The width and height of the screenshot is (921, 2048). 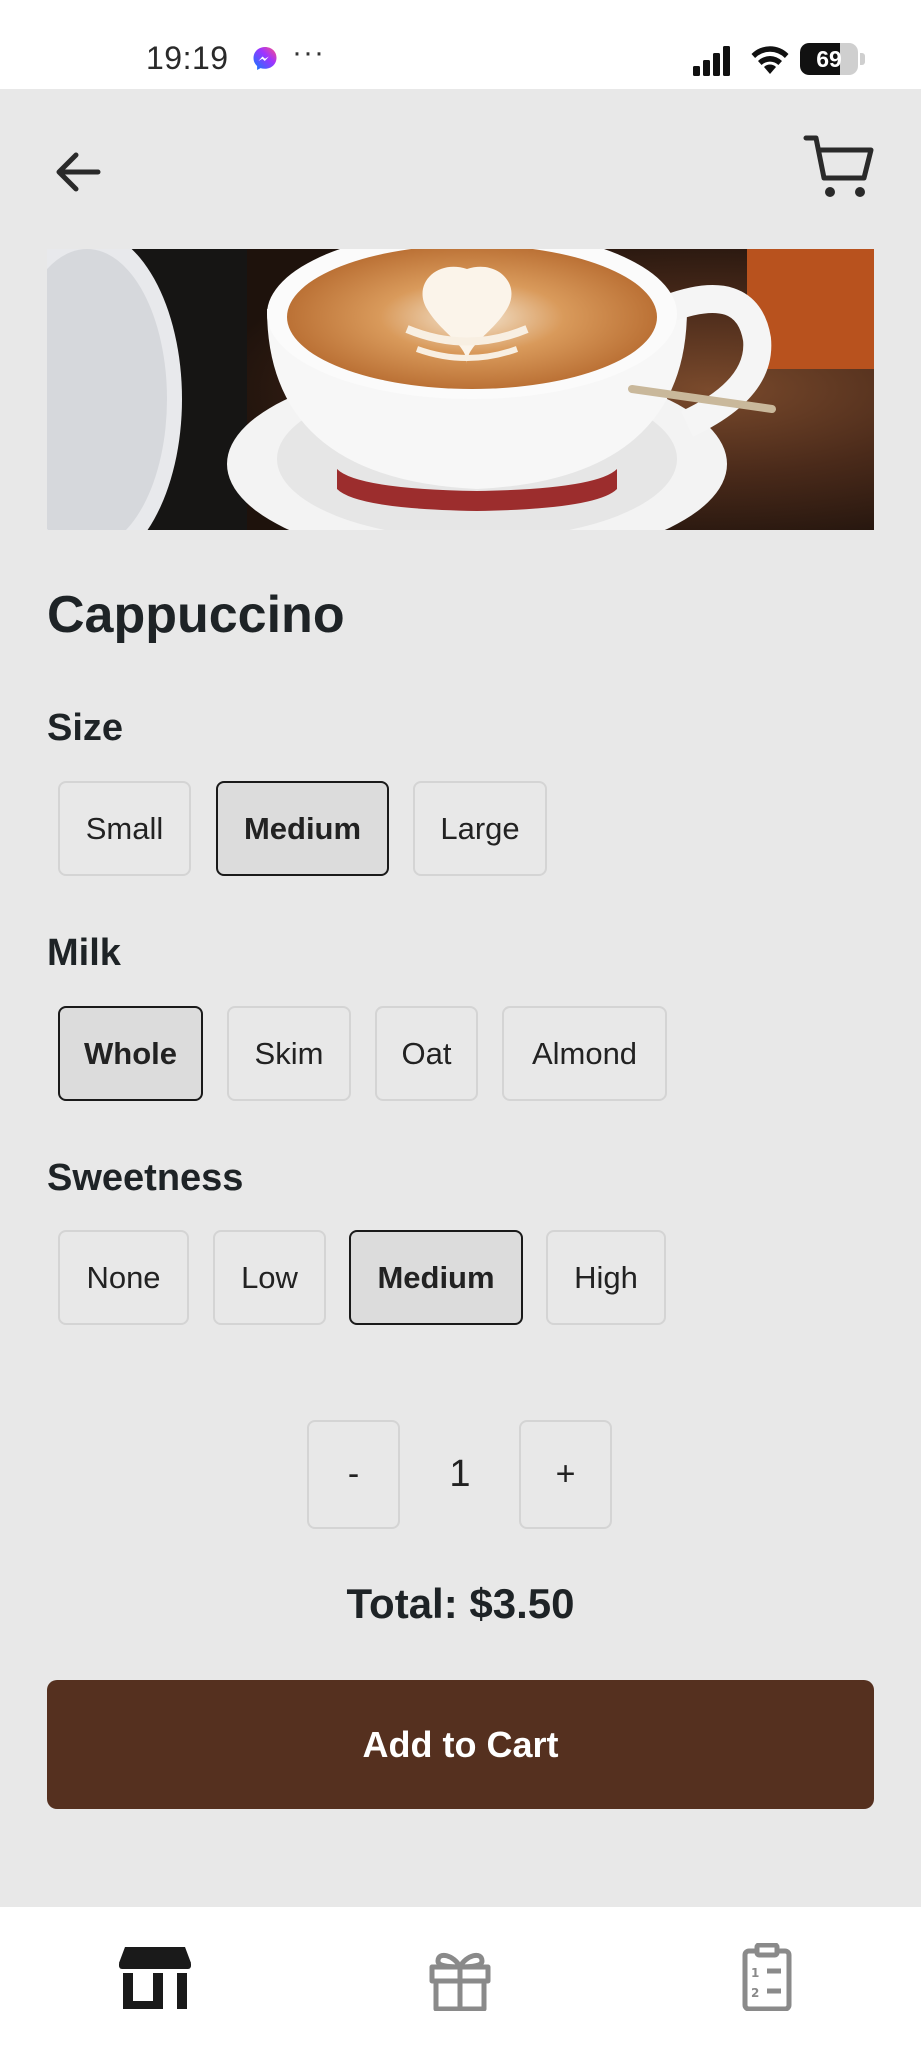 What do you see at coordinates (755, 1973) in the screenshot?
I see `svg-text: 1` at bounding box center [755, 1973].